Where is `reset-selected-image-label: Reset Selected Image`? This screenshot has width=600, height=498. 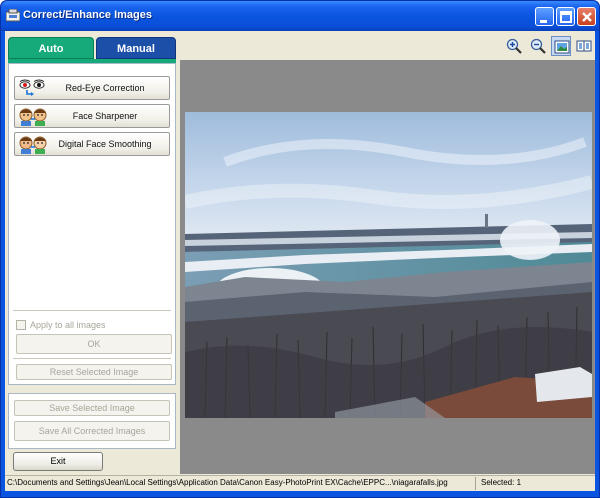
reset-selected-image-label: Reset Selected Image is located at coordinates (94, 372).